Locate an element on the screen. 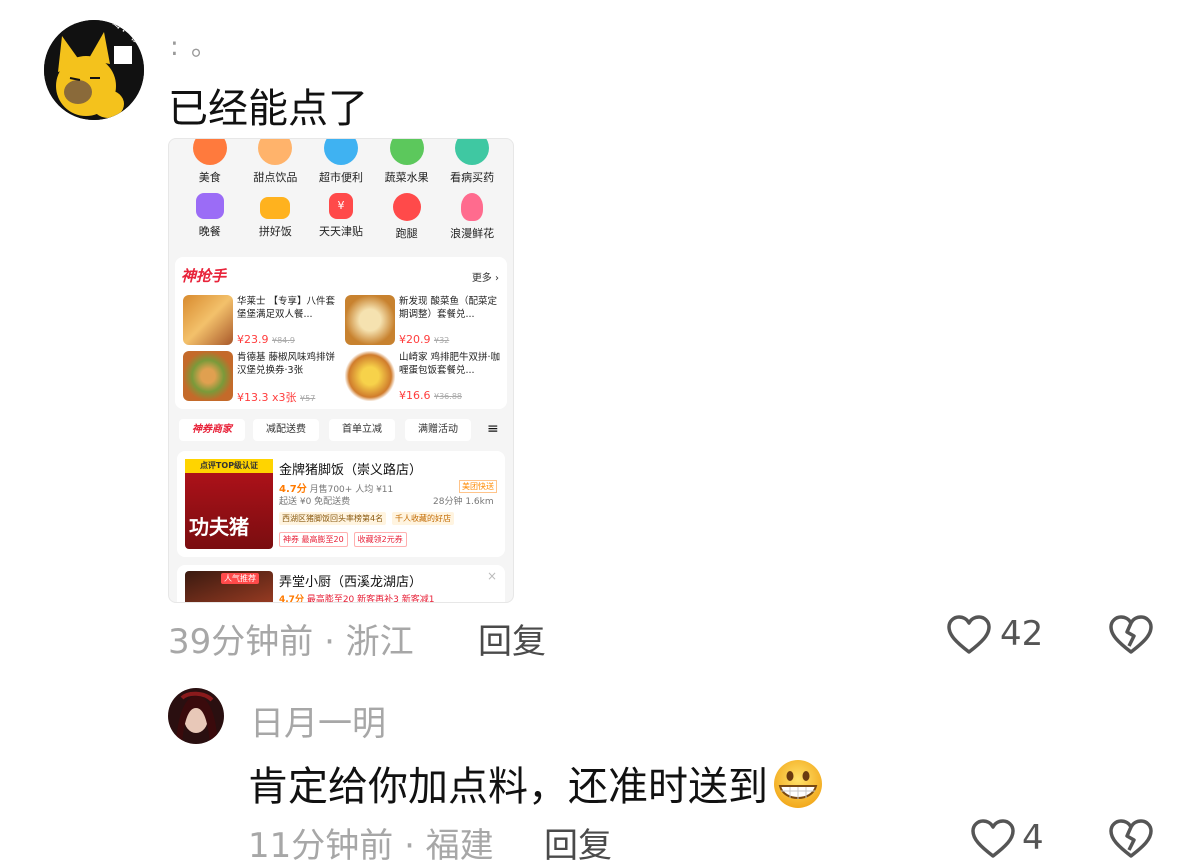 The image size is (1200, 867). comment2-dislike-button is located at coordinates (1131, 841).